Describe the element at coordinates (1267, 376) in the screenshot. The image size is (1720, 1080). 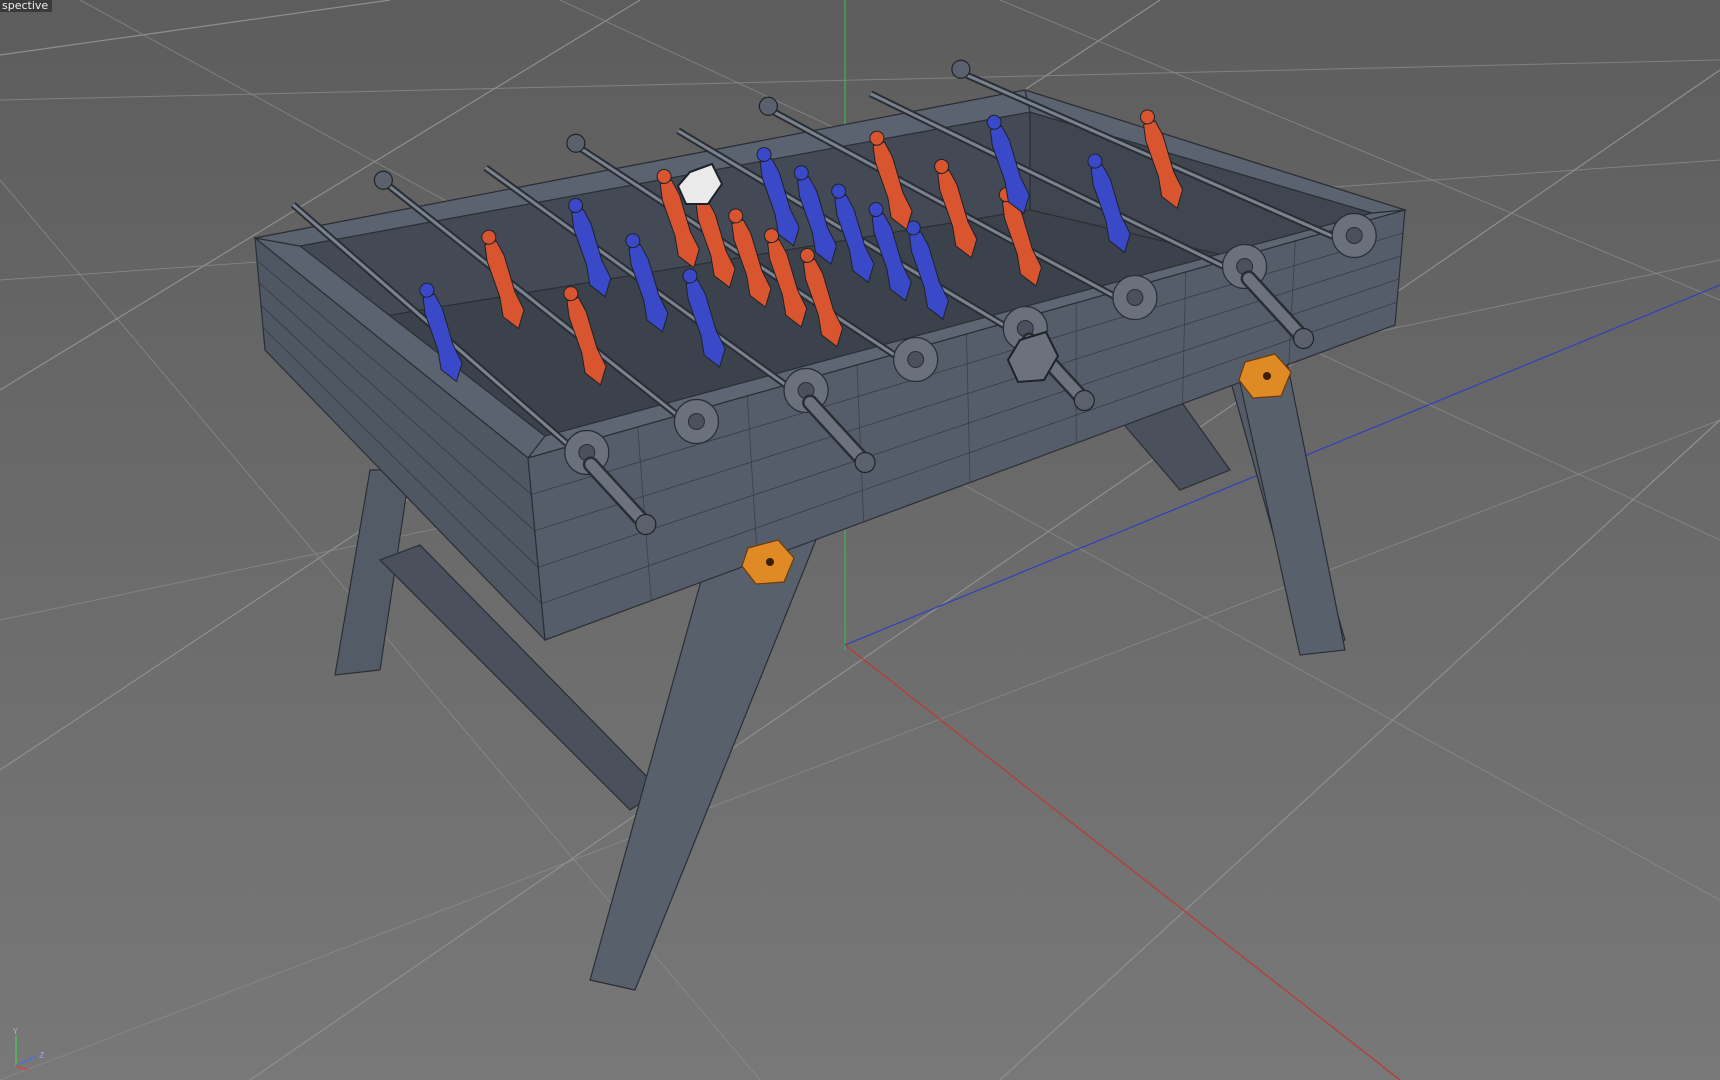
I see `orange-clamp-right-bolt` at that location.